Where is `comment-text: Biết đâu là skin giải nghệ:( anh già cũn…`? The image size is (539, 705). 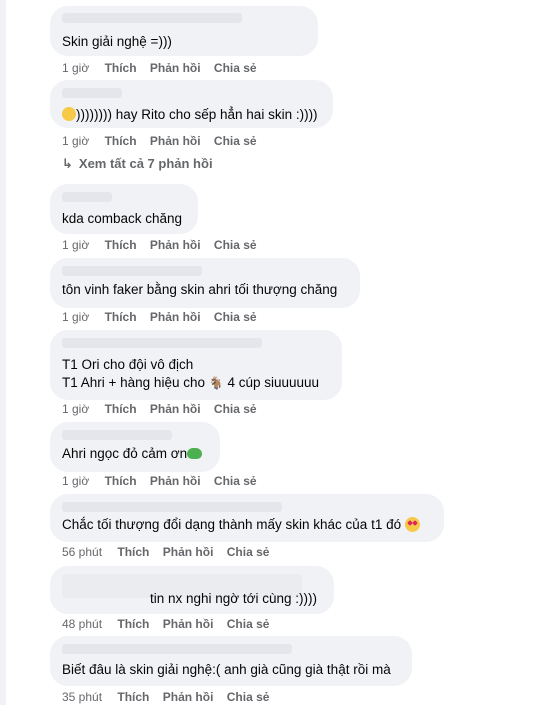
comment-text: Biết đâu là skin giải nghệ:( anh già cũn… is located at coordinates (226, 669).